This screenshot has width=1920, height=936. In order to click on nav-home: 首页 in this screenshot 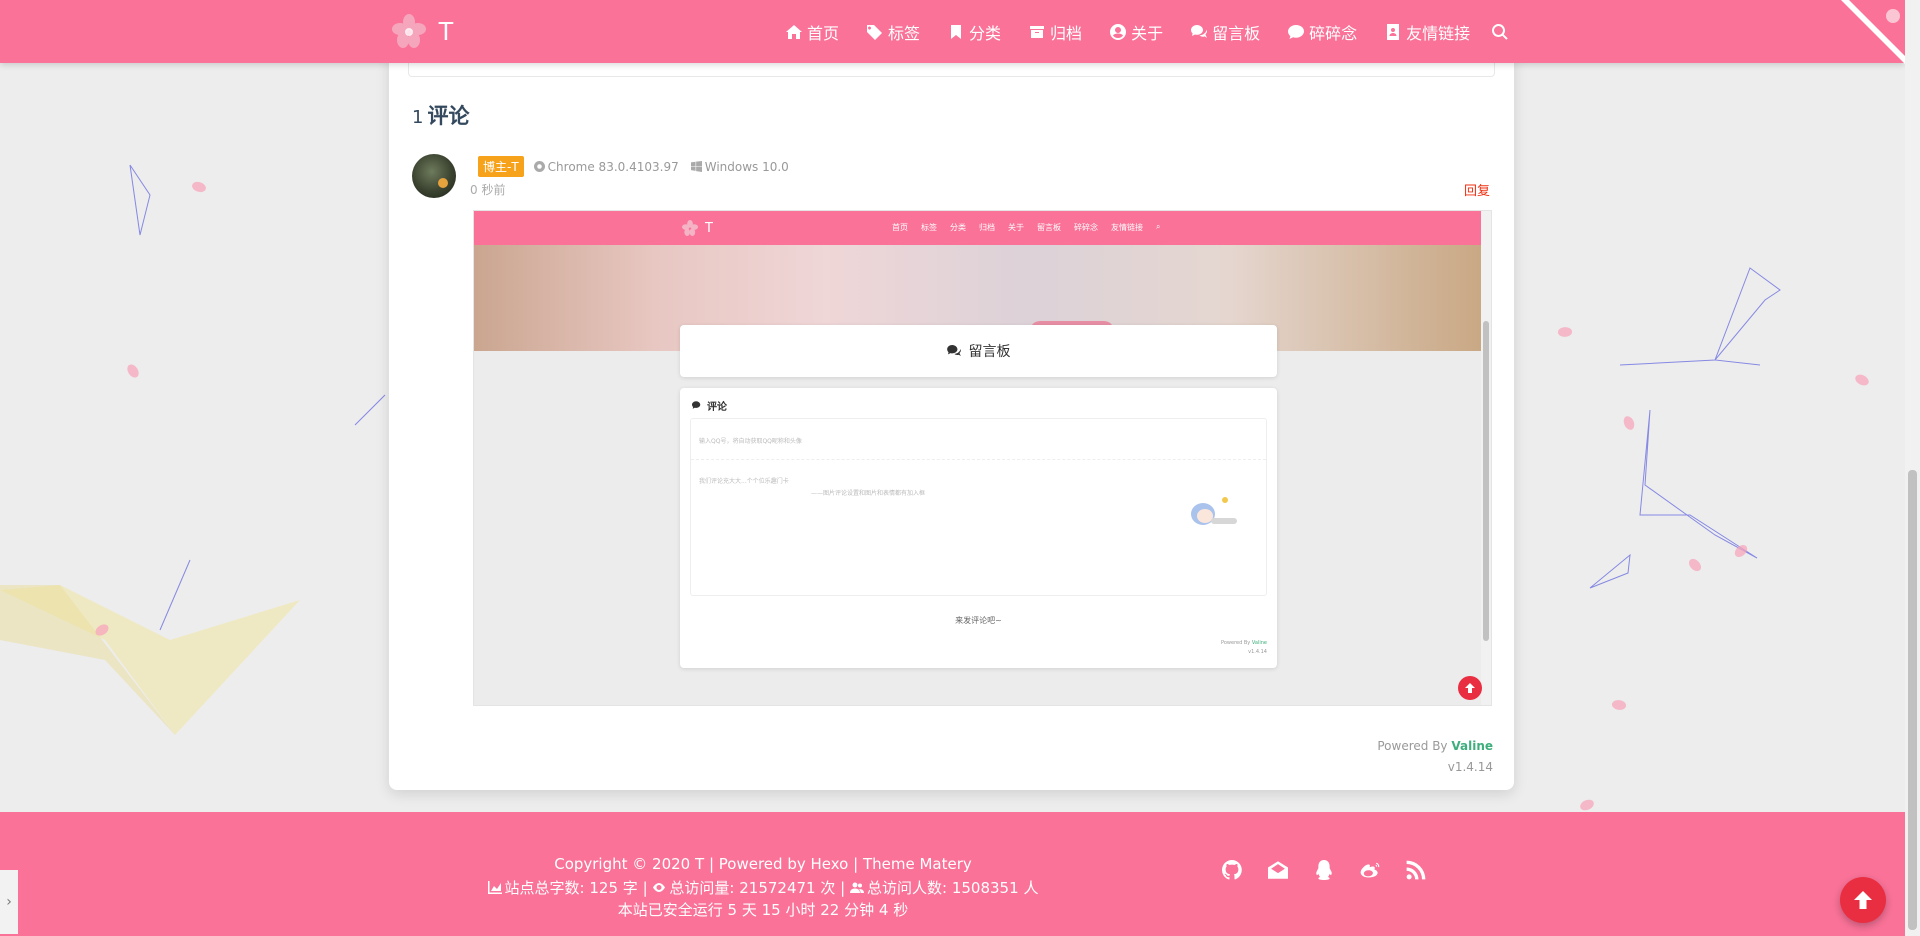, I will do `click(812, 32)`.